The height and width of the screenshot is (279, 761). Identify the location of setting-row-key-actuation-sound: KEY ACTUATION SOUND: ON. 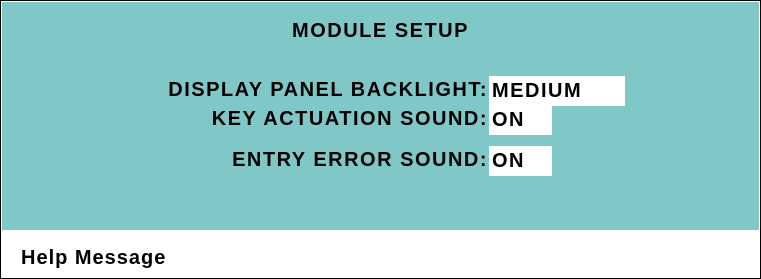
(380, 120).